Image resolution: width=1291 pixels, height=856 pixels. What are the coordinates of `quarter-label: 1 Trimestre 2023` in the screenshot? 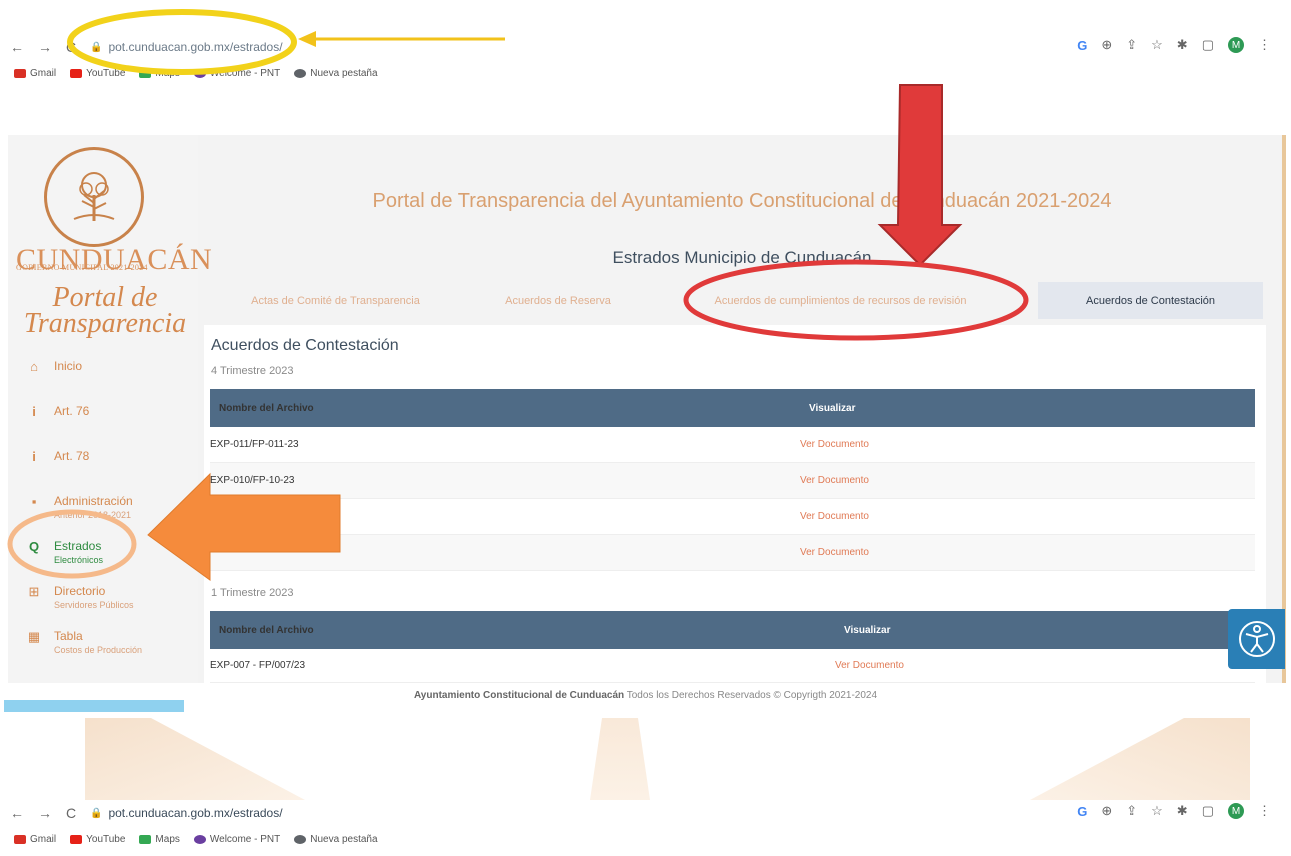 It's located at (252, 593).